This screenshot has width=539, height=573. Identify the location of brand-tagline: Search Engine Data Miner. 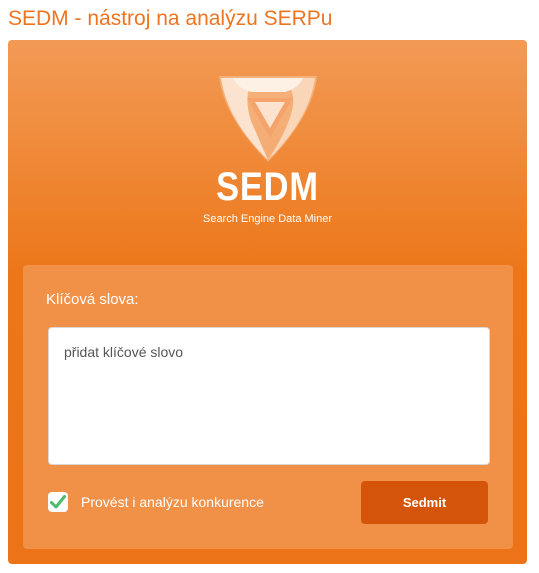
(267, 219).